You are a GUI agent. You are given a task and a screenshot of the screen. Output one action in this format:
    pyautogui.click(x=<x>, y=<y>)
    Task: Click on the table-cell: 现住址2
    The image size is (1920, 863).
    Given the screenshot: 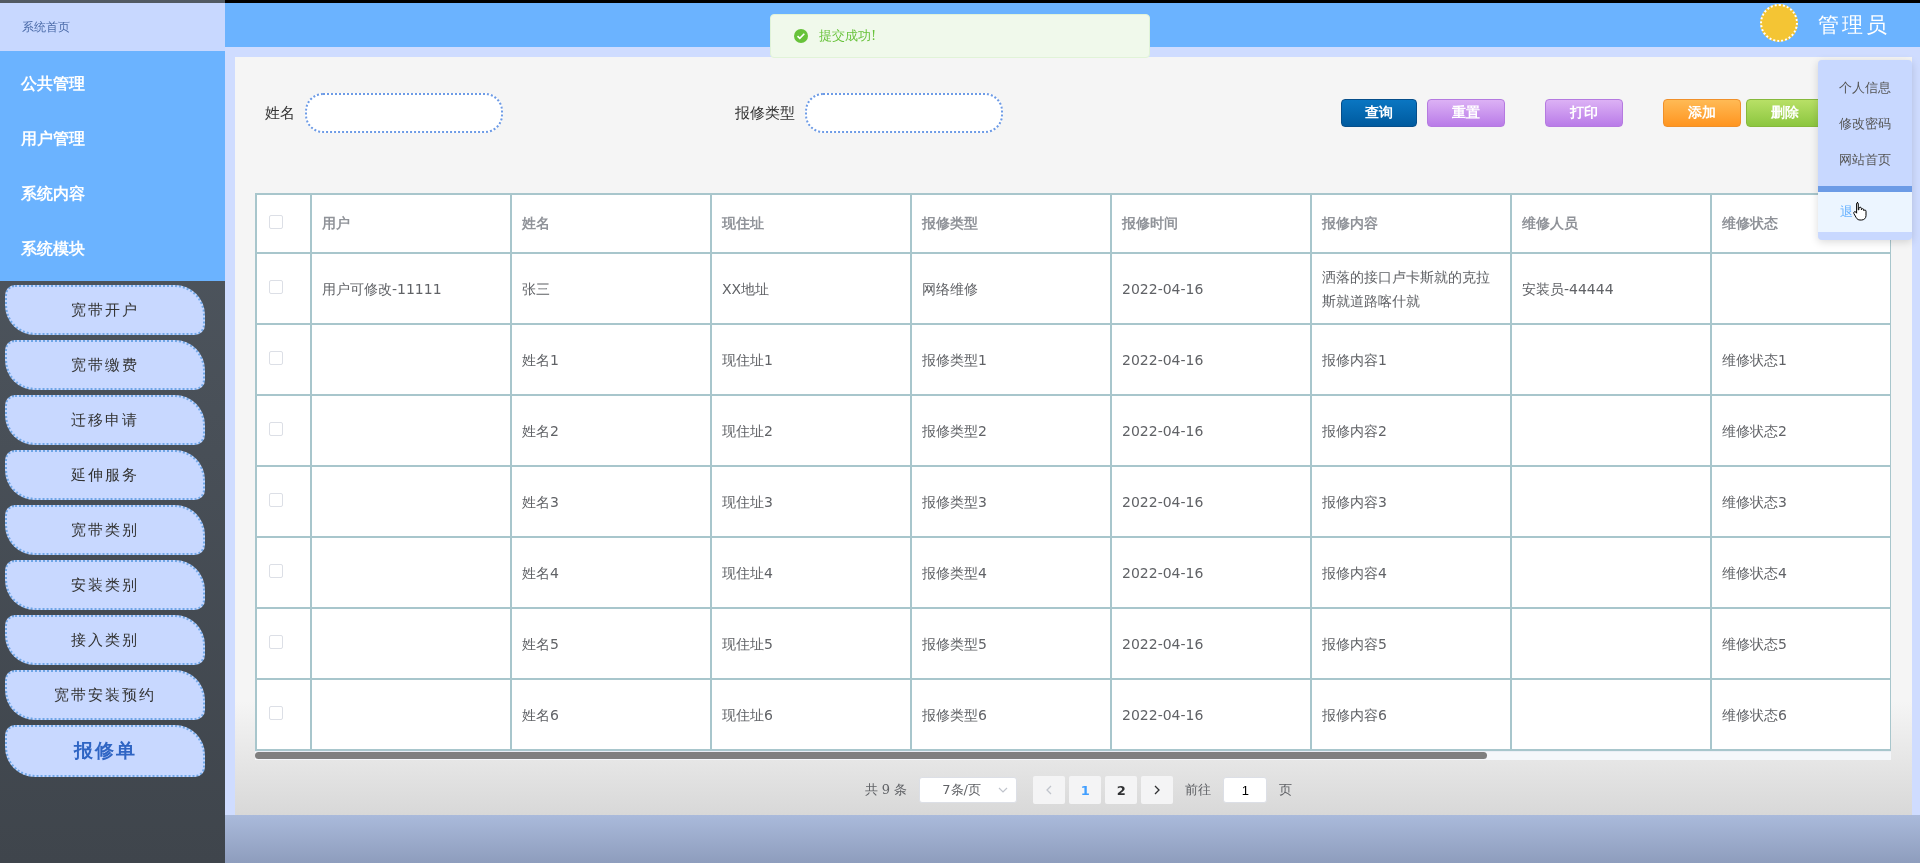 What is the action you would take?
    pyautogui.click(x=747, y=430)
    